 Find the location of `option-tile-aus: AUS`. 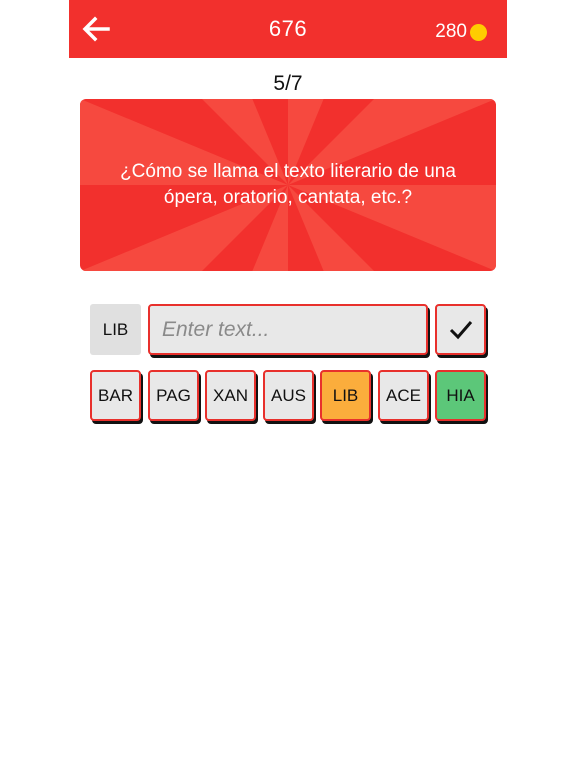

option-tile-aus: AUS is located at coordinates (288, 395).